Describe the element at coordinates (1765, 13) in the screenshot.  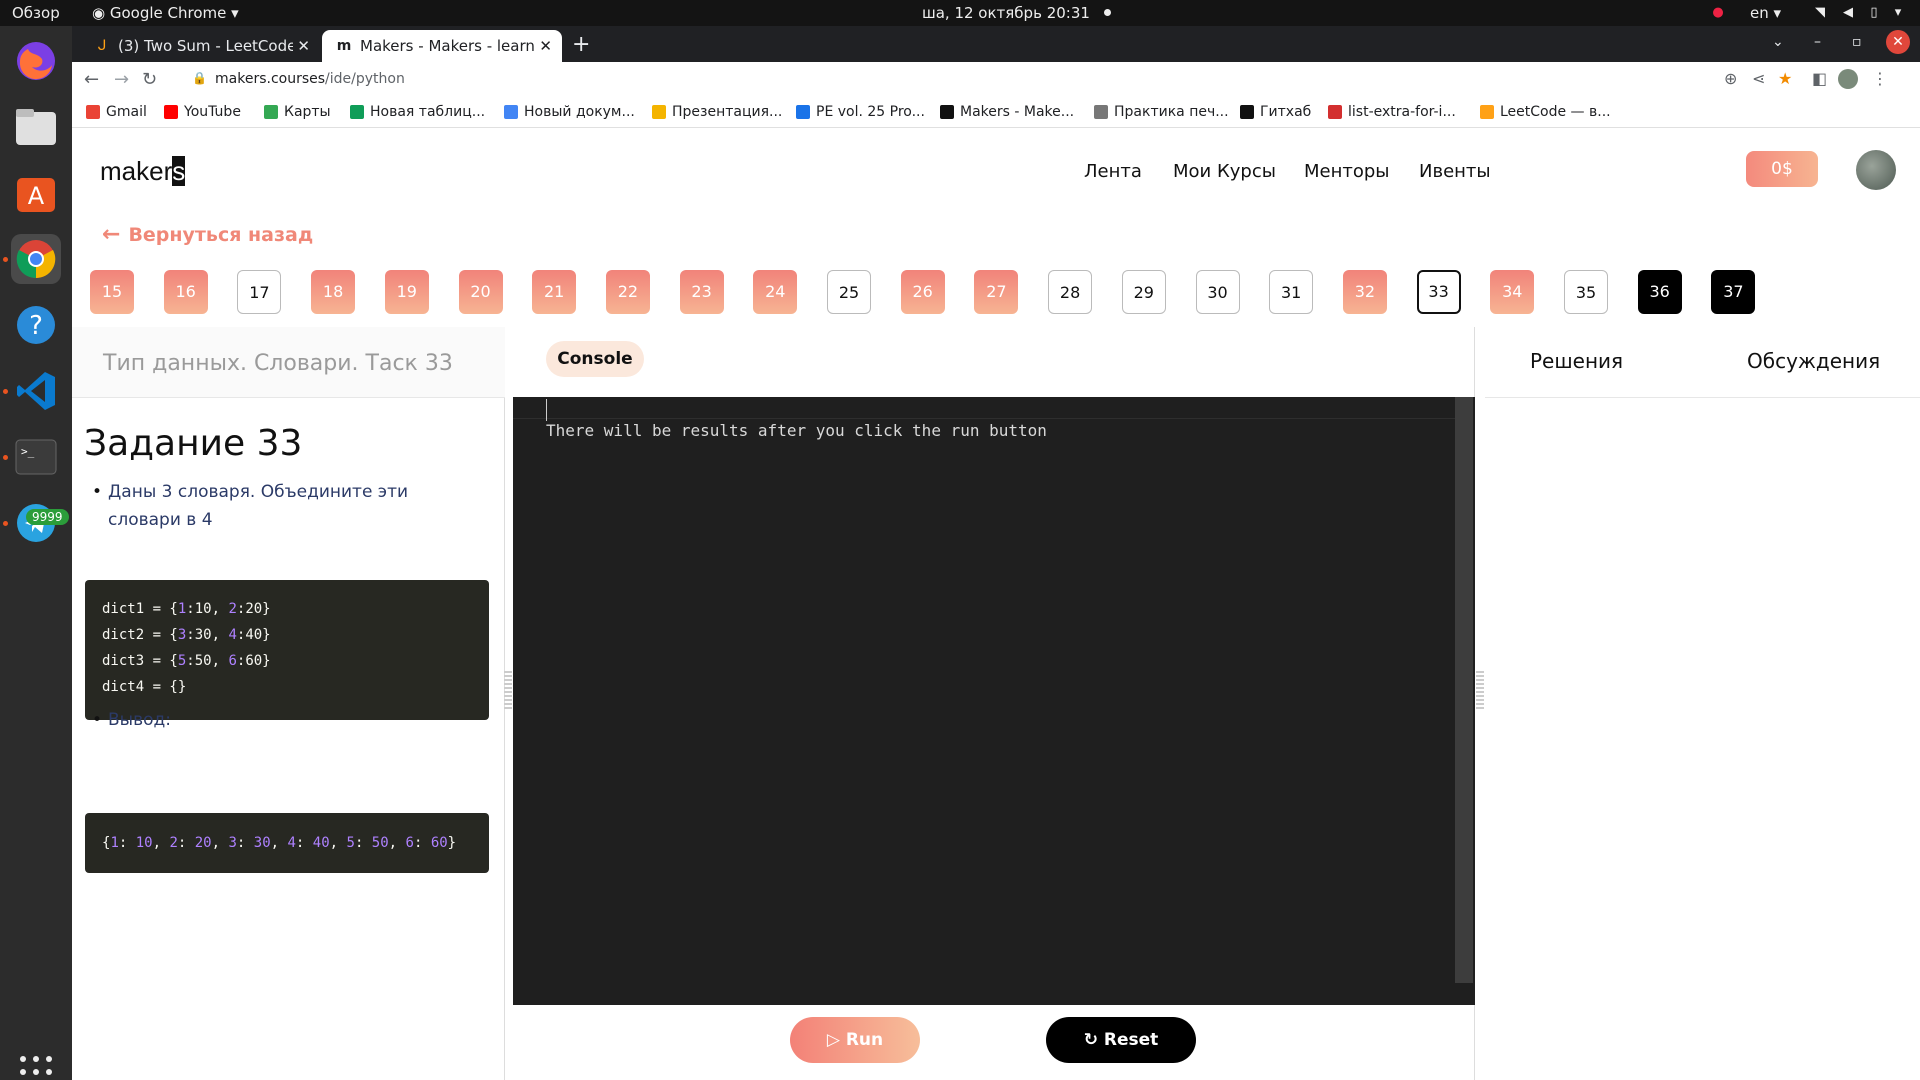
I see `language-indicator: en ▾` at that location.